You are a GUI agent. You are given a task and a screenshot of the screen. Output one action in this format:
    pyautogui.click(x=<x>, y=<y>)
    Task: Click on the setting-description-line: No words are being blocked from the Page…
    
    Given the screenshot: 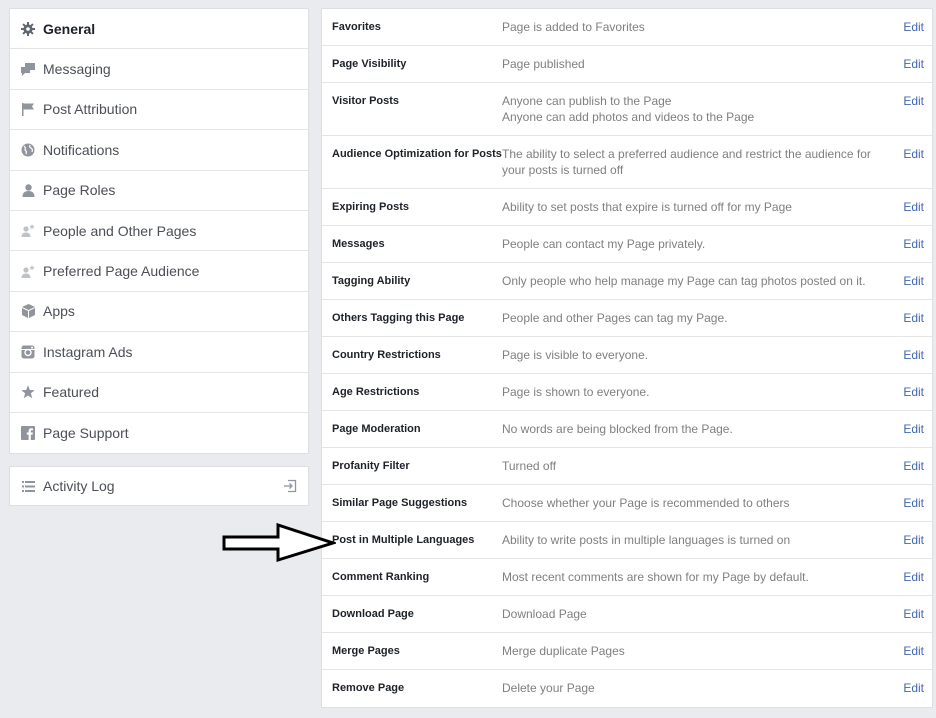 What is the action you would take?
    pyautogui.click(x=617, y=429)
    